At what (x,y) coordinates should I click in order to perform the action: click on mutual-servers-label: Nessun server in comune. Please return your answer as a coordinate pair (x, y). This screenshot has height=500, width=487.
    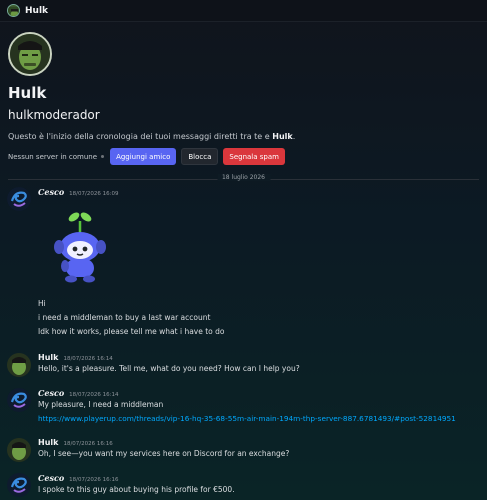
    Looking at the image, I should click on (53, 156).